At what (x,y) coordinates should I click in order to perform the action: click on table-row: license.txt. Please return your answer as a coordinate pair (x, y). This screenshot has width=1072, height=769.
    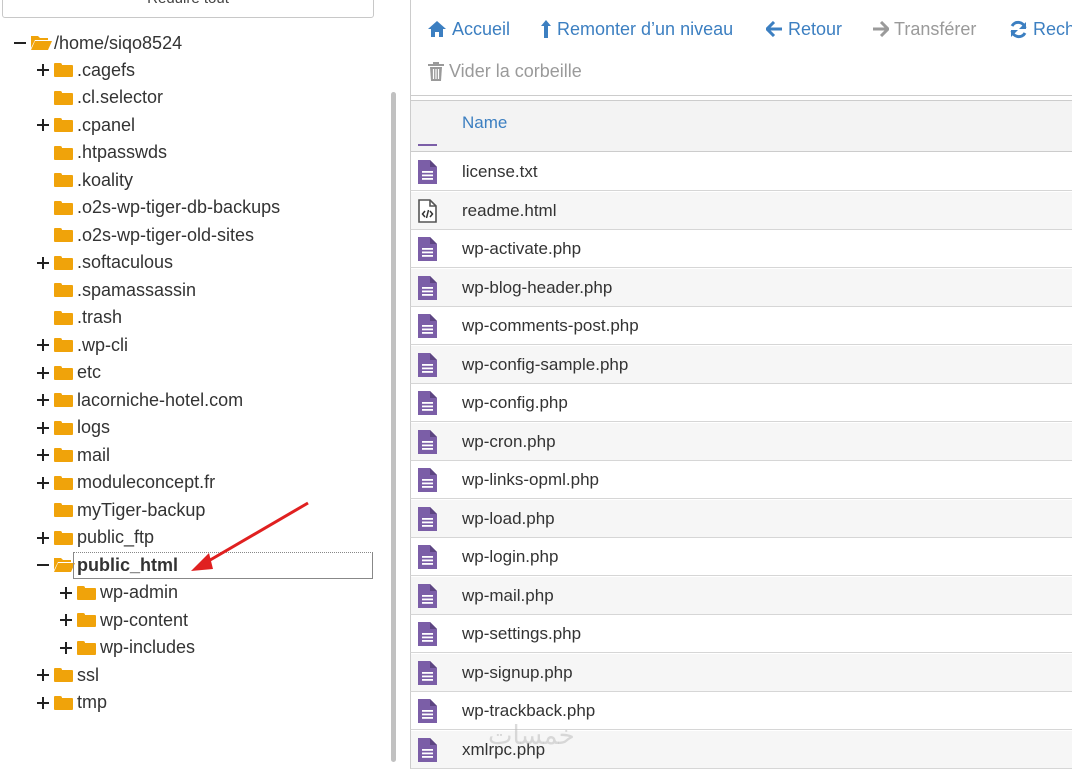
    Looking at the image, I should click on (741, 172).